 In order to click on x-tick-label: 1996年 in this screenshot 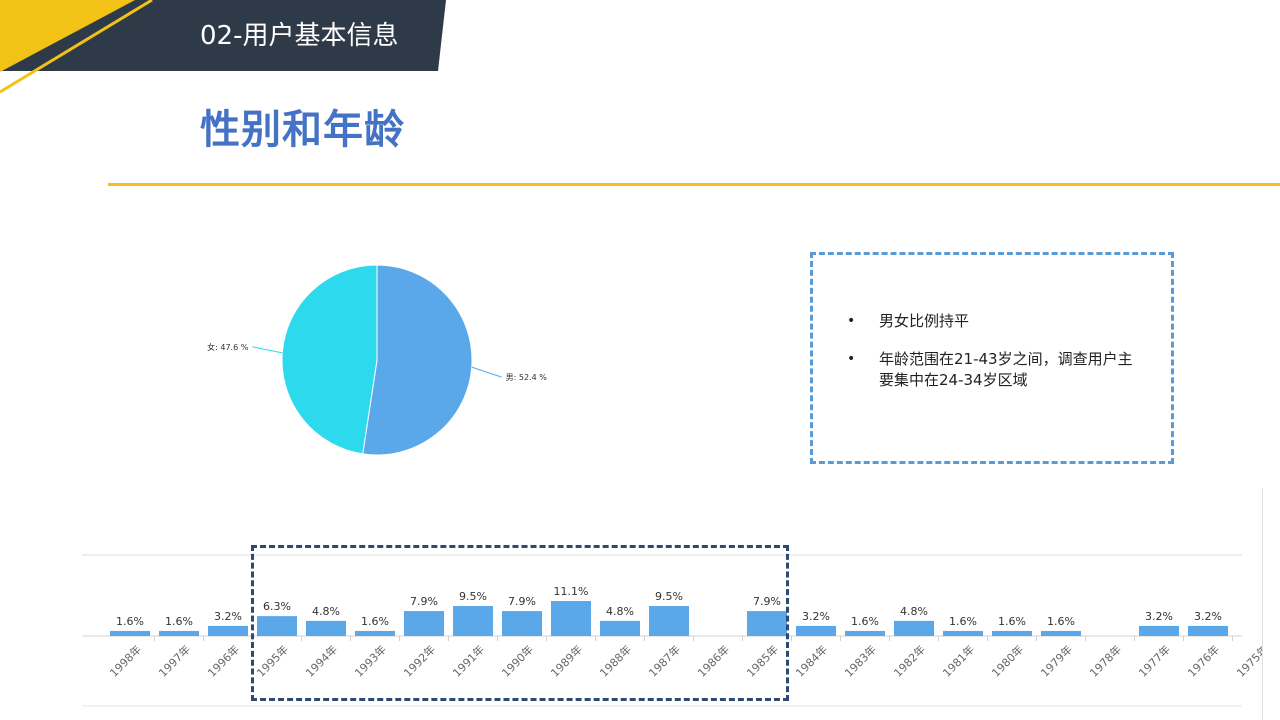, I will do `click(223, 660)`.